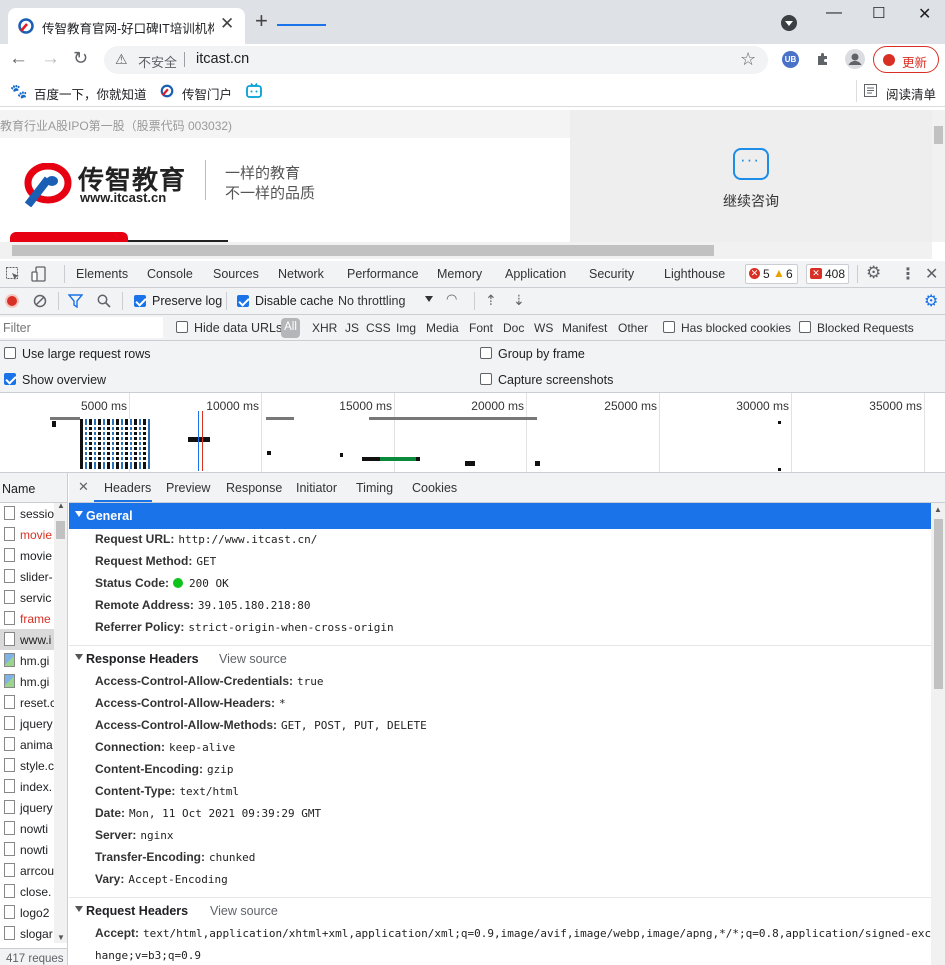 The width and height of the screenshot is (945, 965). What do you see at coordinates (865, 328) in the screenshot?
I see `blocked-requests-label: Blocked Requests` at bounding box center [865, 328].